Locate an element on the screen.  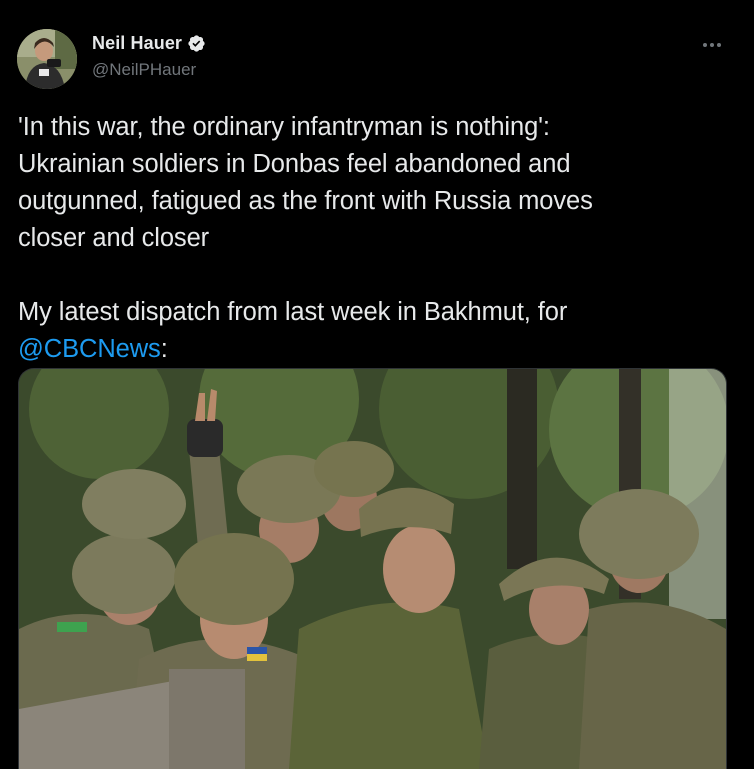
author-name-row: Neil Hauer is located at coordinates (149, 43).